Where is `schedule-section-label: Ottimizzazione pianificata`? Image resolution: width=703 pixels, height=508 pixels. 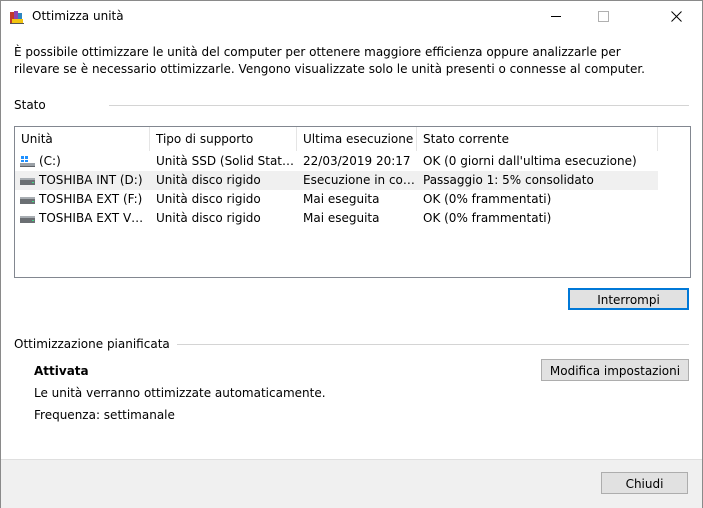 schedule-section-label: Ottimizzazione pianificata is located at coordinates (92, 344).